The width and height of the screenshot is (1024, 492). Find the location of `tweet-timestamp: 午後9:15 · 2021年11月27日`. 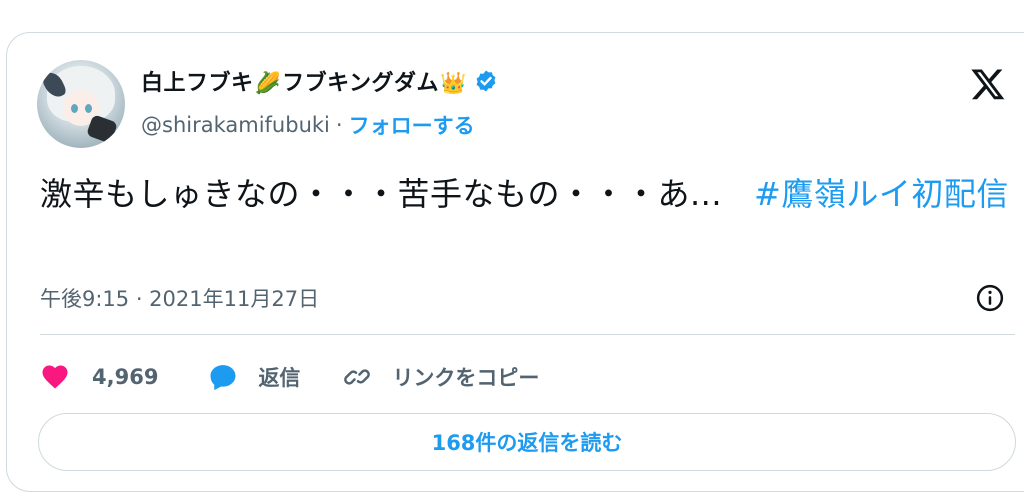

tweet-timestamp: 午後9:15 · 2021年11月27日 is located at coordinates (179, 298).